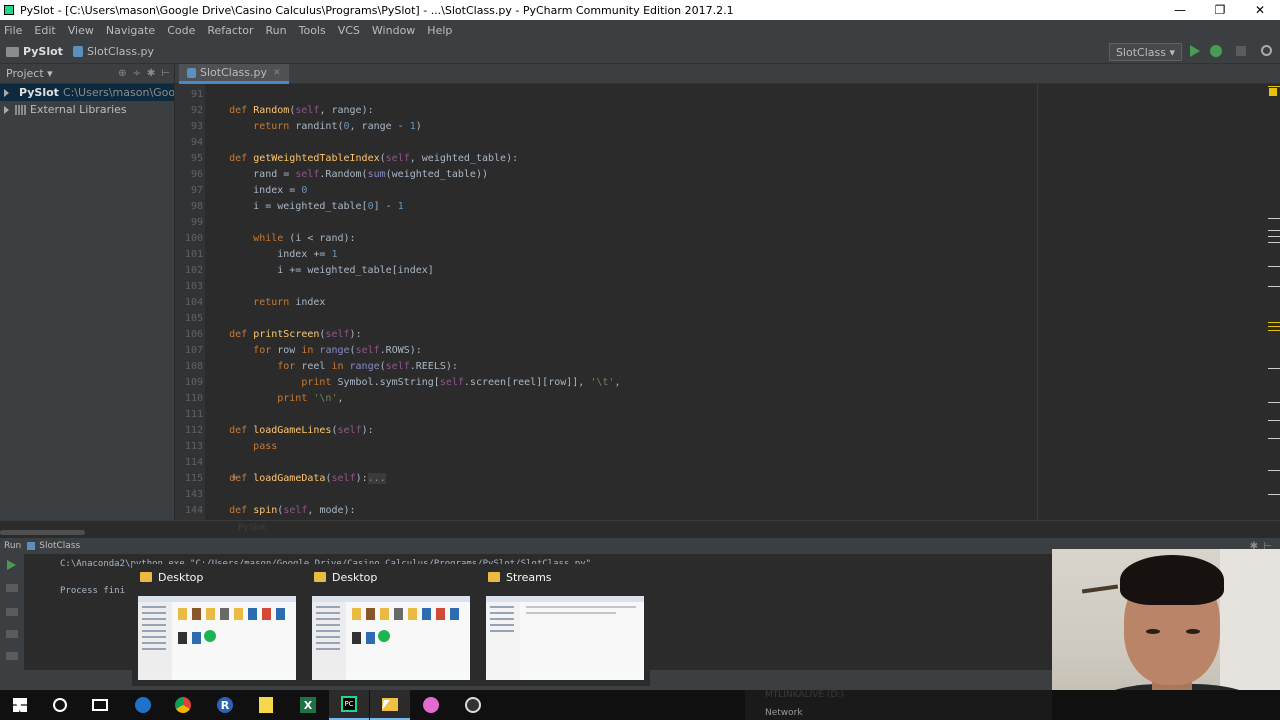 Image resolution: width=1280 pixels, height=720 pixels. I want to click on code-line: print '\n',, so click(274, 398).